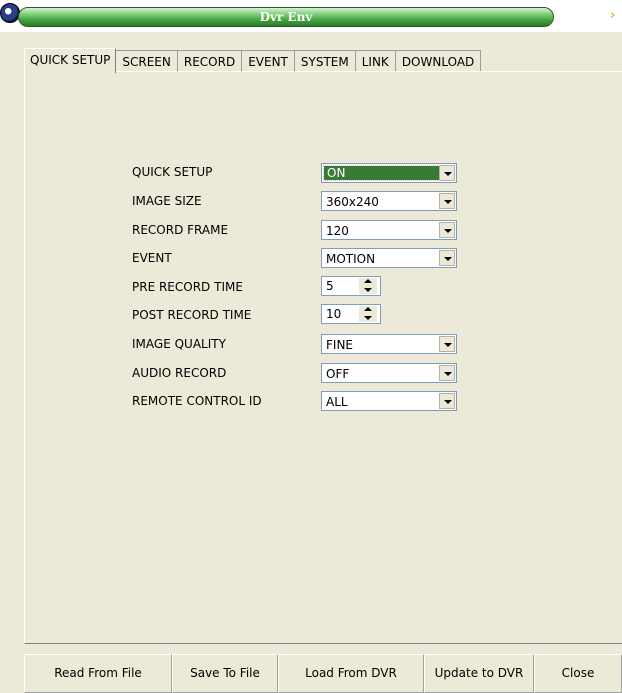 This screenshot has height=693, width=622. What do you see at coordinates (351, 673) in the screenshot?
I see `load-from-dvr-button: Load From DVR` at bounding box center [351, 673].